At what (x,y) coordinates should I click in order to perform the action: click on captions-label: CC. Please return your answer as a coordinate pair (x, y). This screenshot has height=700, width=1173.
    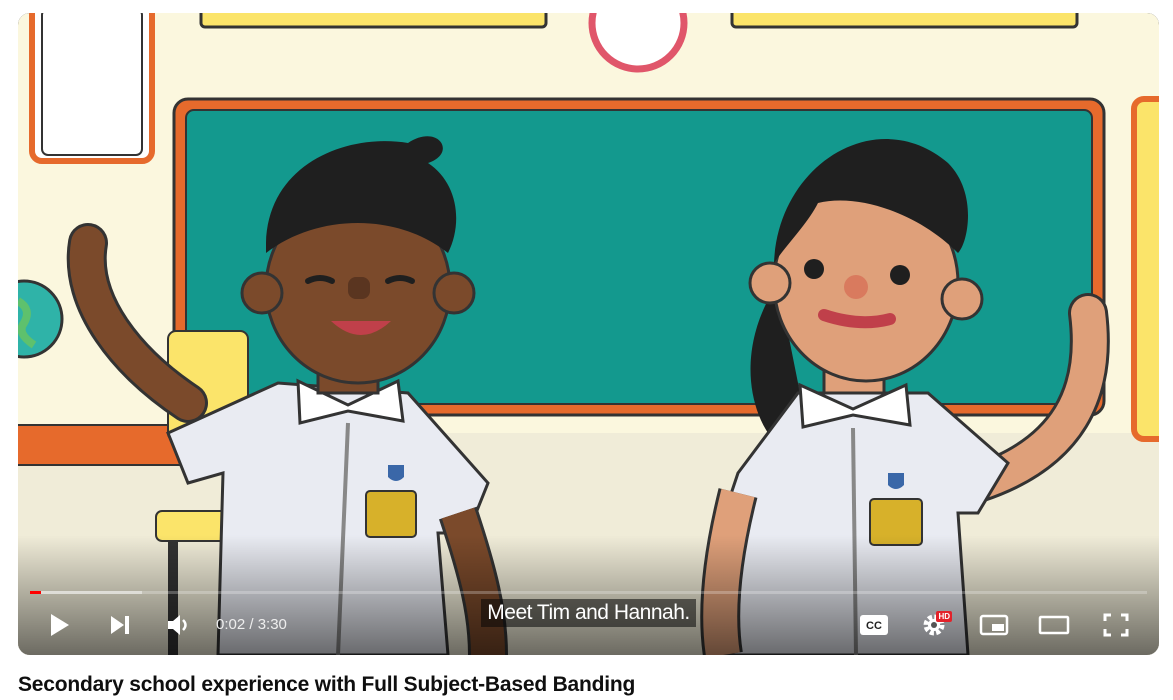
    Looking at the image, I should click on (874, 626).